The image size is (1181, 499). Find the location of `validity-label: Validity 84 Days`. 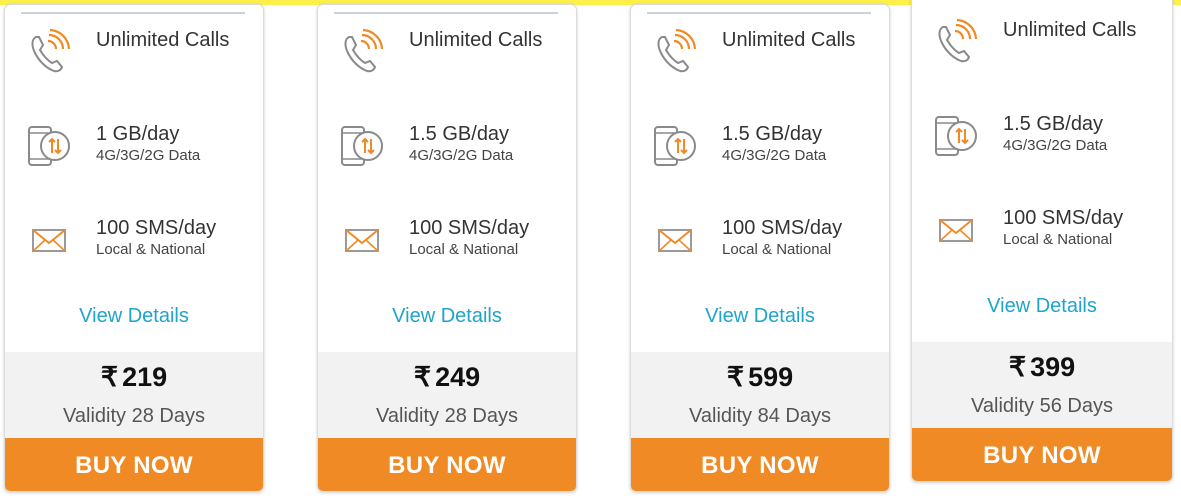

validity-label: Validity 84 Days is located at coordinates (760, 416).